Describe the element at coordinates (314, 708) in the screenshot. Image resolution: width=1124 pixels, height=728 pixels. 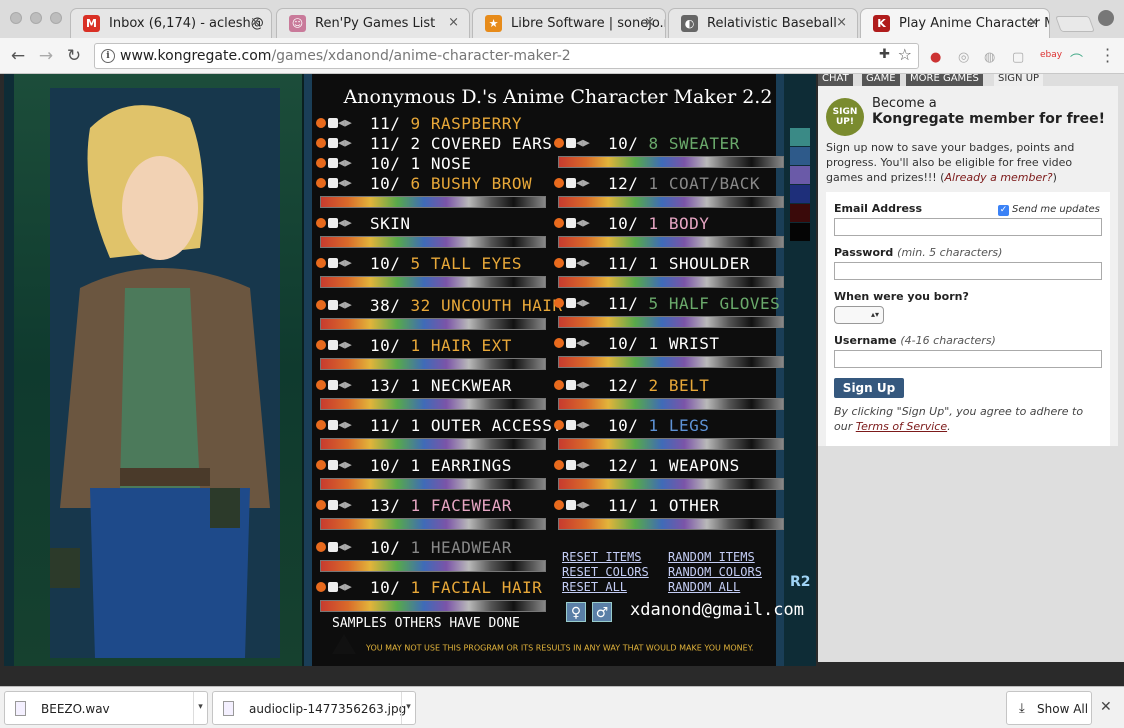
I see `download-item: audioclip-1477356263.jpg ▾` at that location.